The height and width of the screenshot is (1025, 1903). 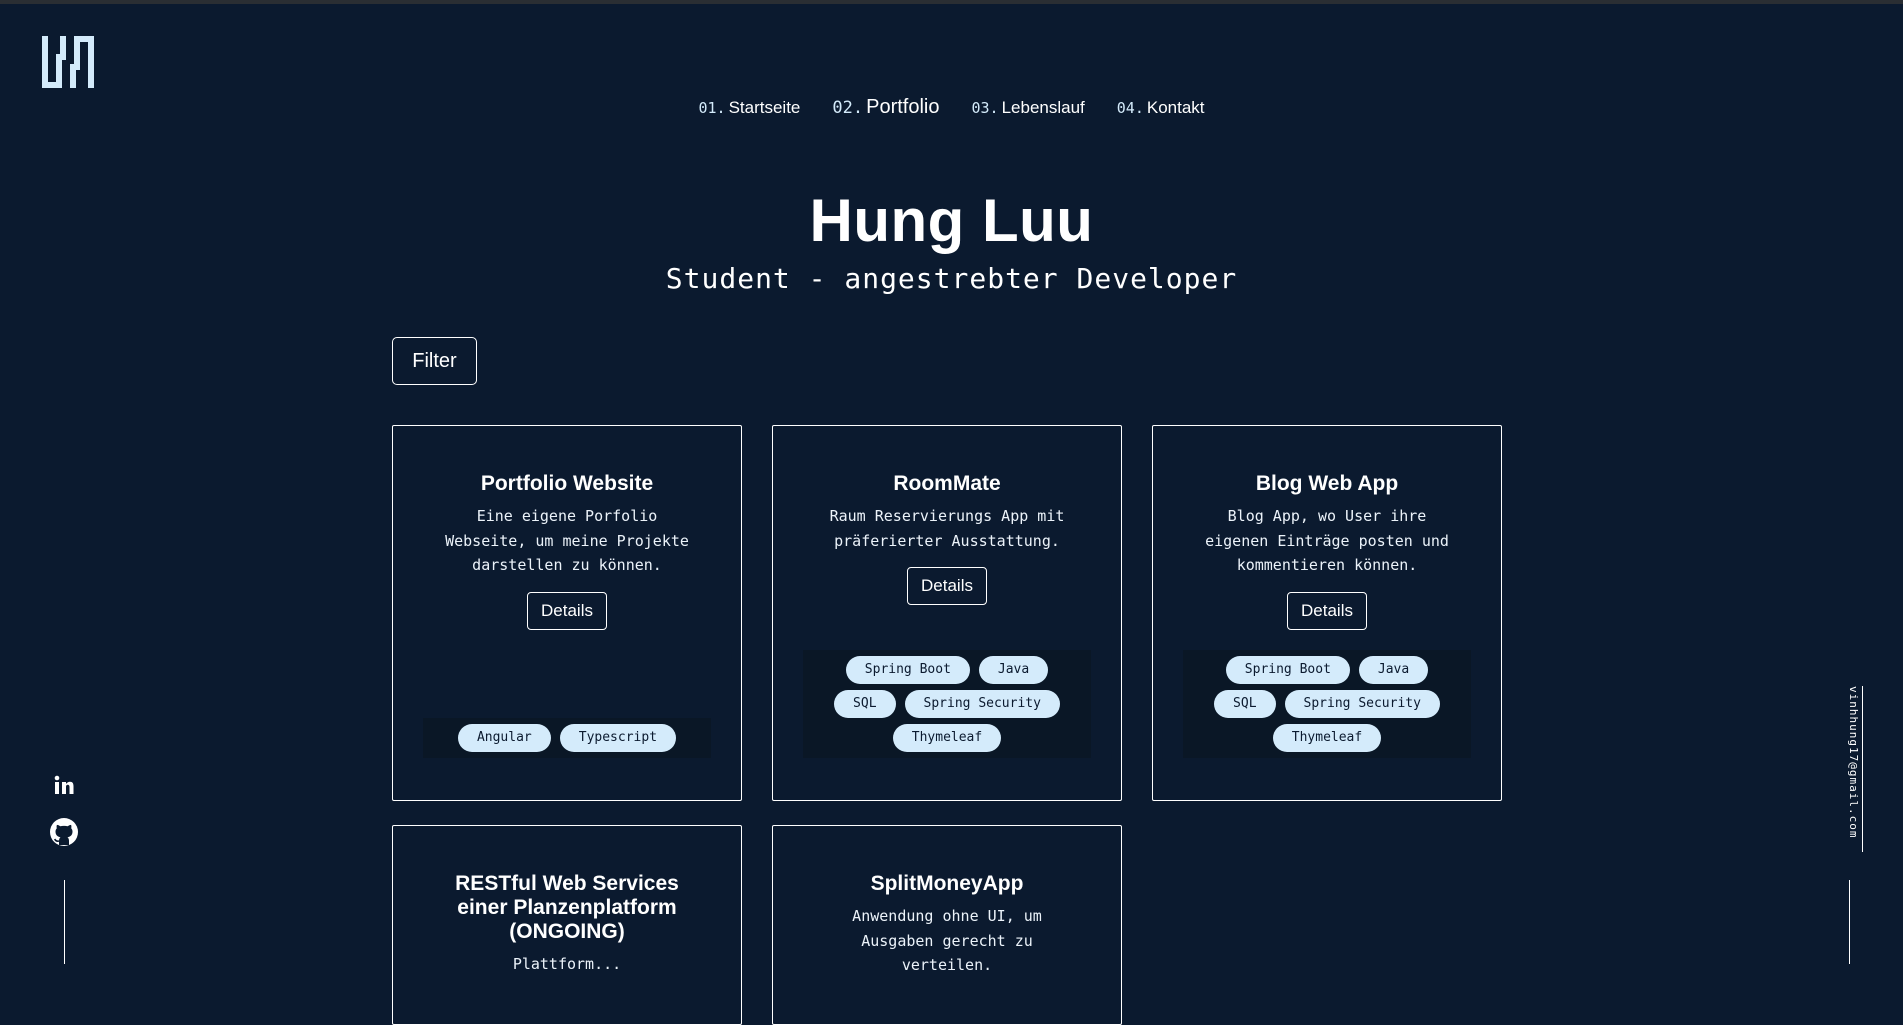 I want to click on email-divider-line, so click(x=1849, y=922).